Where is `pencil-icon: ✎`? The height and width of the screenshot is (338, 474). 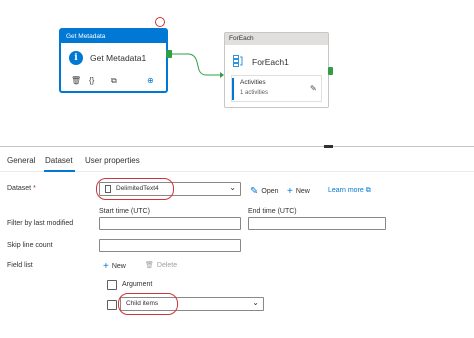
pencil-icon: ✎ is located at coordinates (254, 191).